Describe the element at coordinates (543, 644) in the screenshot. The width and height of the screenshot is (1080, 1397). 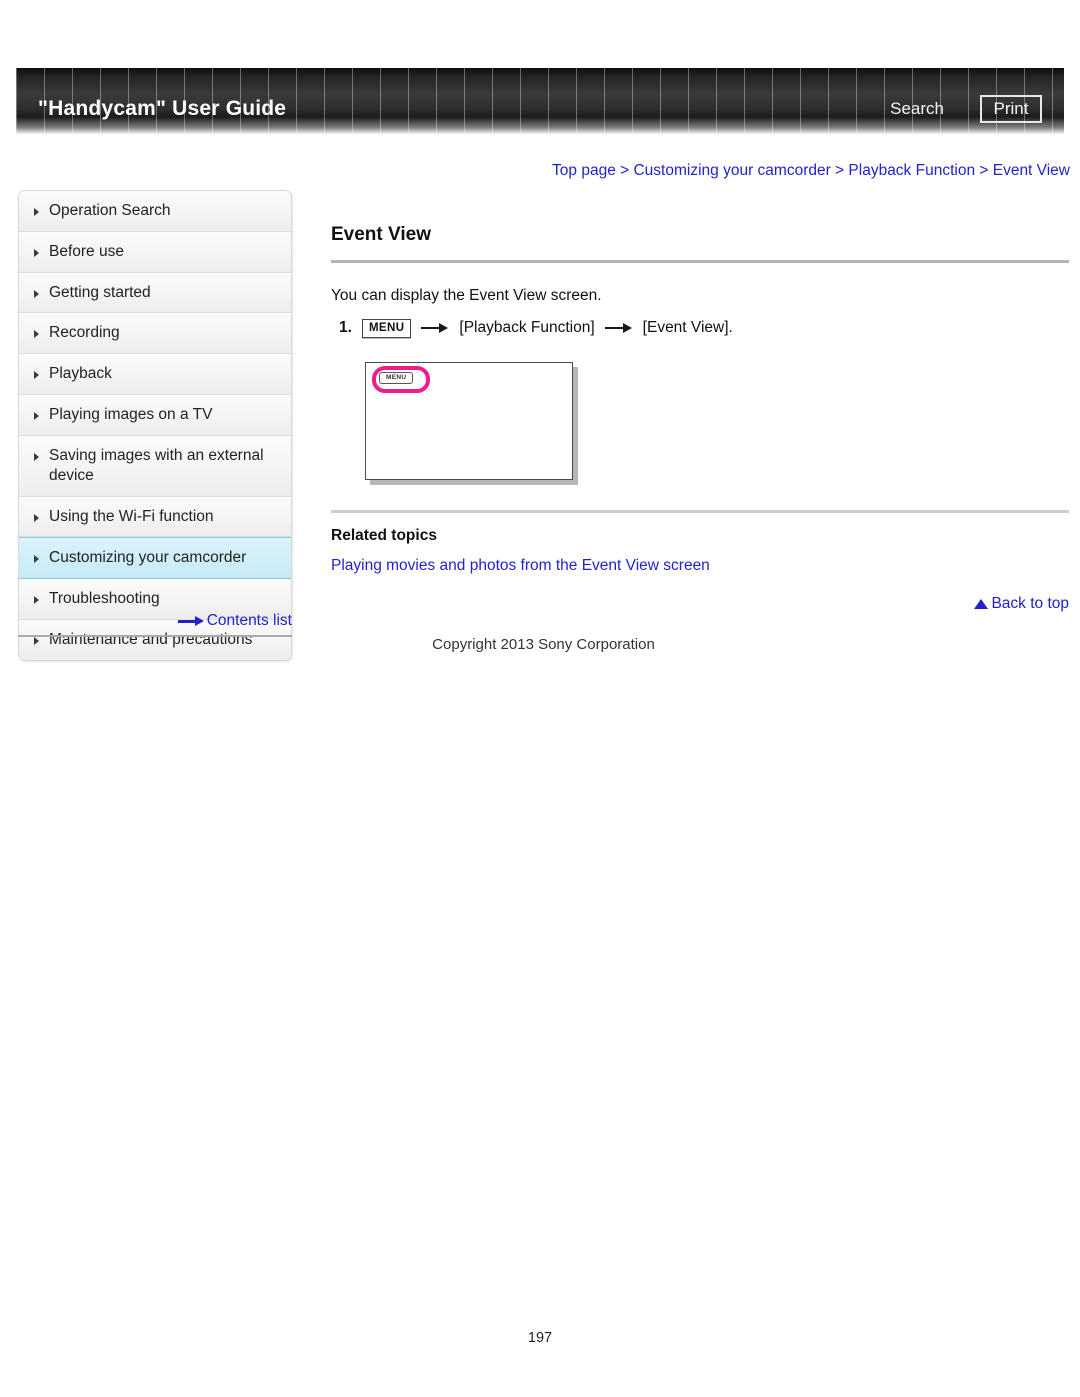
I see `copyright-text: Copyright 2013 Sony Corporation` at that location.